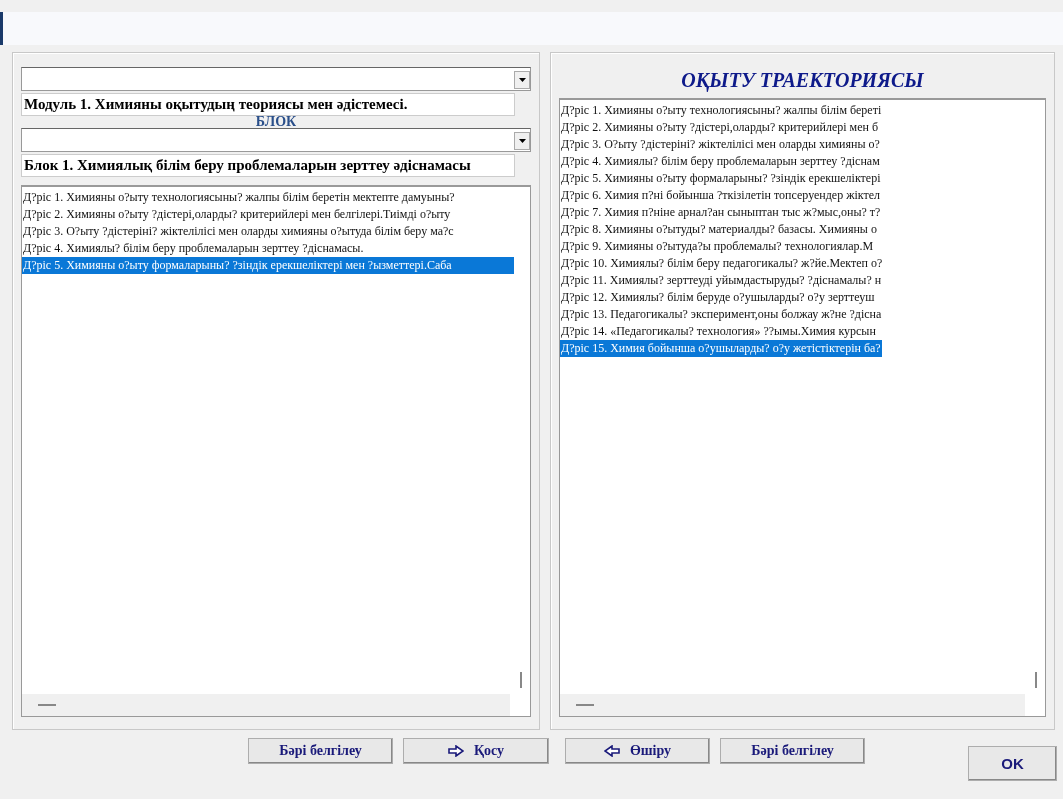 This screenshot has width=1063, height=799. I want to click on lecture-item: Д?ріс 2. Химияны о?ыту ?дістері,оларды? критерийлері мен белгілері.Тиімді о?ыту, so click(268, 214).